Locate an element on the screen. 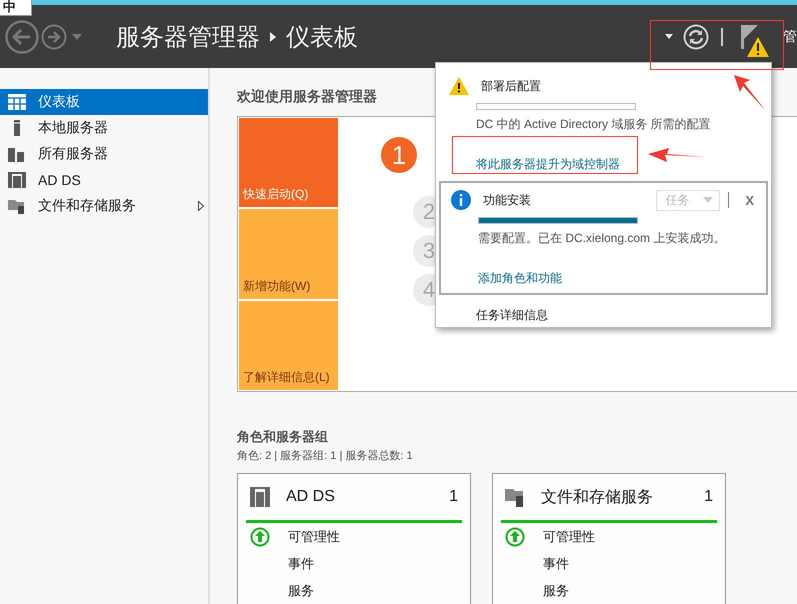  sidebar-item: 所有服务器 is located at coordinates (104, 154).